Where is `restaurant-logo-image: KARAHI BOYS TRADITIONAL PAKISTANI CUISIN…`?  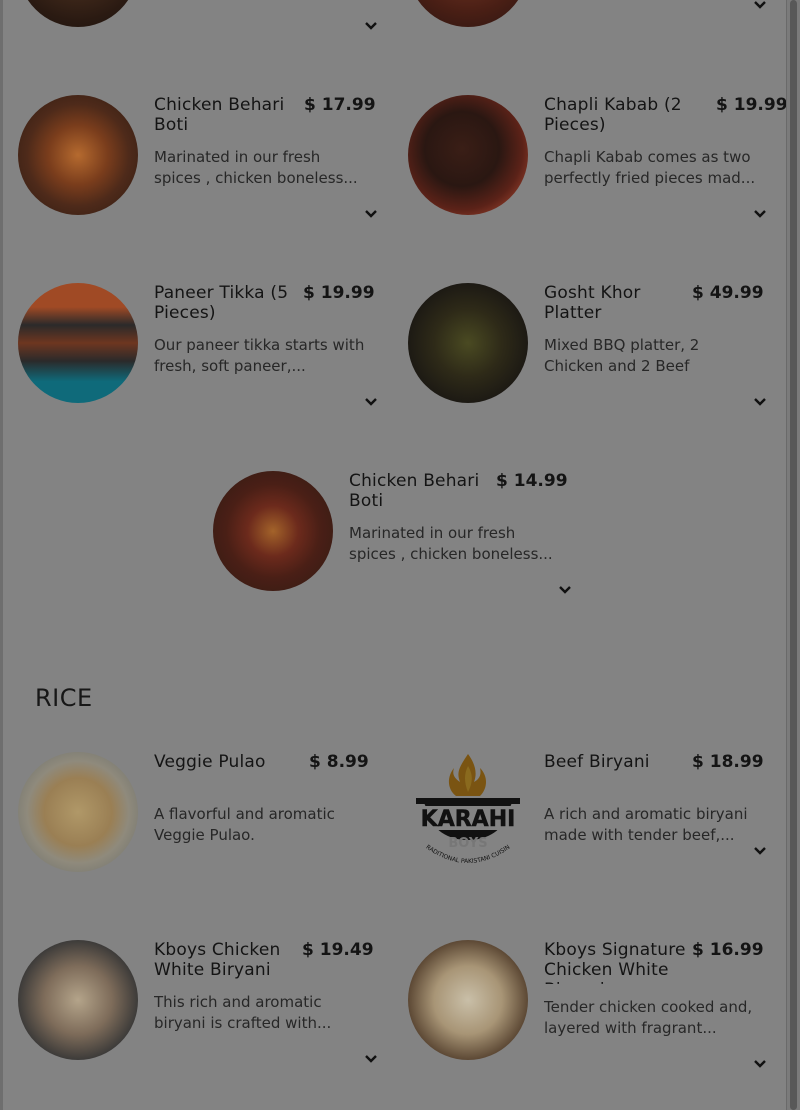 restaurant-logo-image: KARAHI BOYS TRADITIONAL PAKISTANI CUISIN… is located at coordinates (466, 809).